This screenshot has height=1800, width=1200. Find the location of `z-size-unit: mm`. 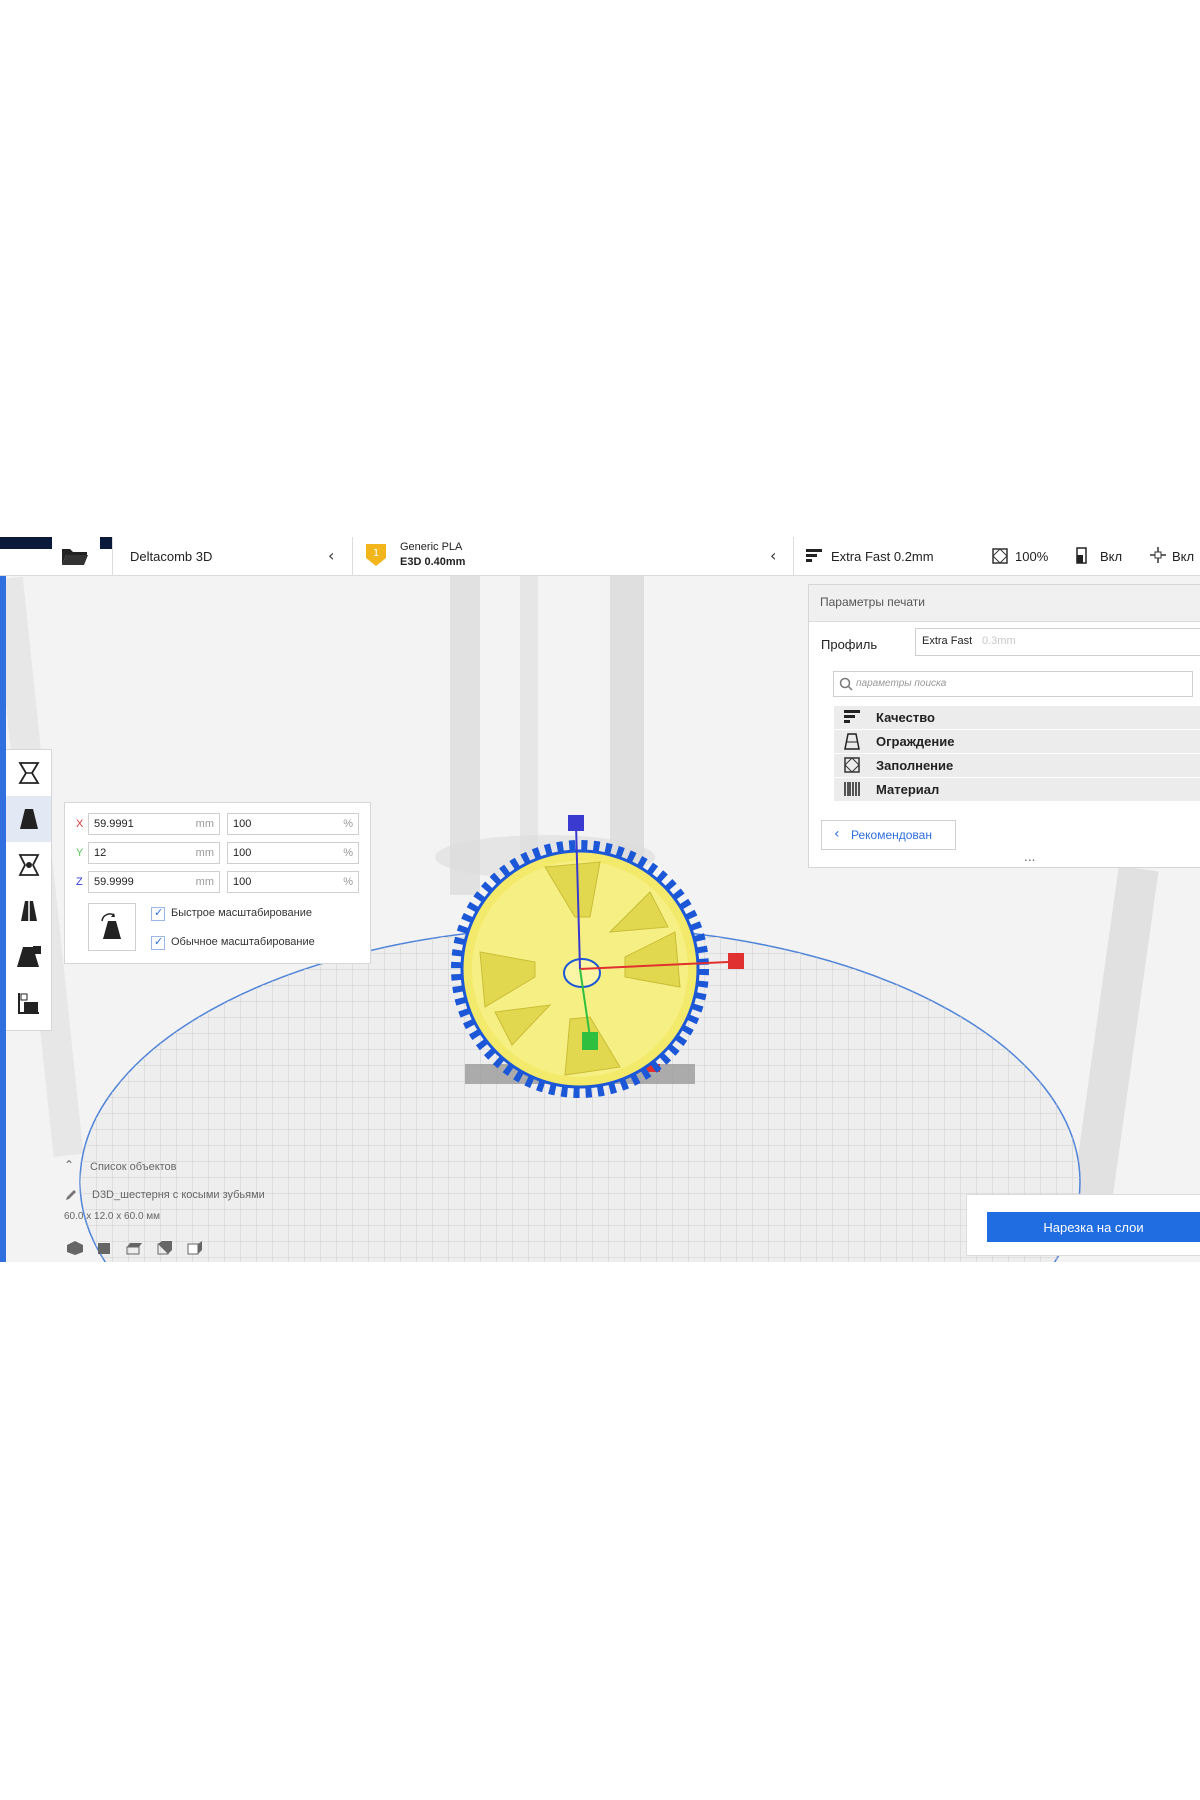

z-size-unit: mm is located at coordinates (204, 882).